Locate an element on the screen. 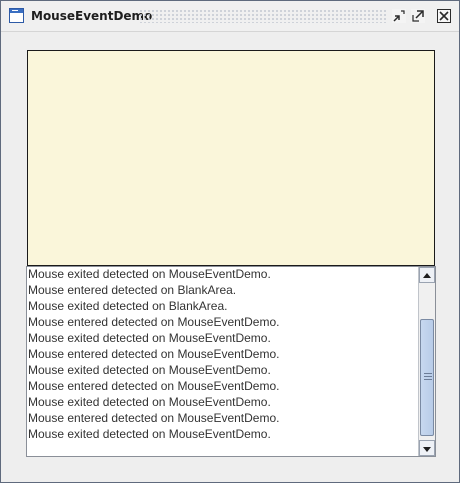 The width and height of the screenshot is (460, 483). title-bar-texture is located at coordinates (263, 16).